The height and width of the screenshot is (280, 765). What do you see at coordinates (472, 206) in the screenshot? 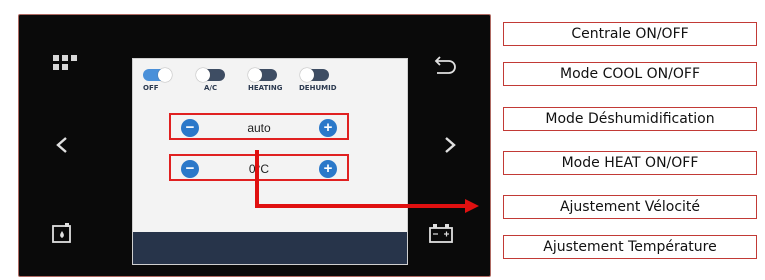
I see `pointer-arrow-head` at bounding box center [472, 206].